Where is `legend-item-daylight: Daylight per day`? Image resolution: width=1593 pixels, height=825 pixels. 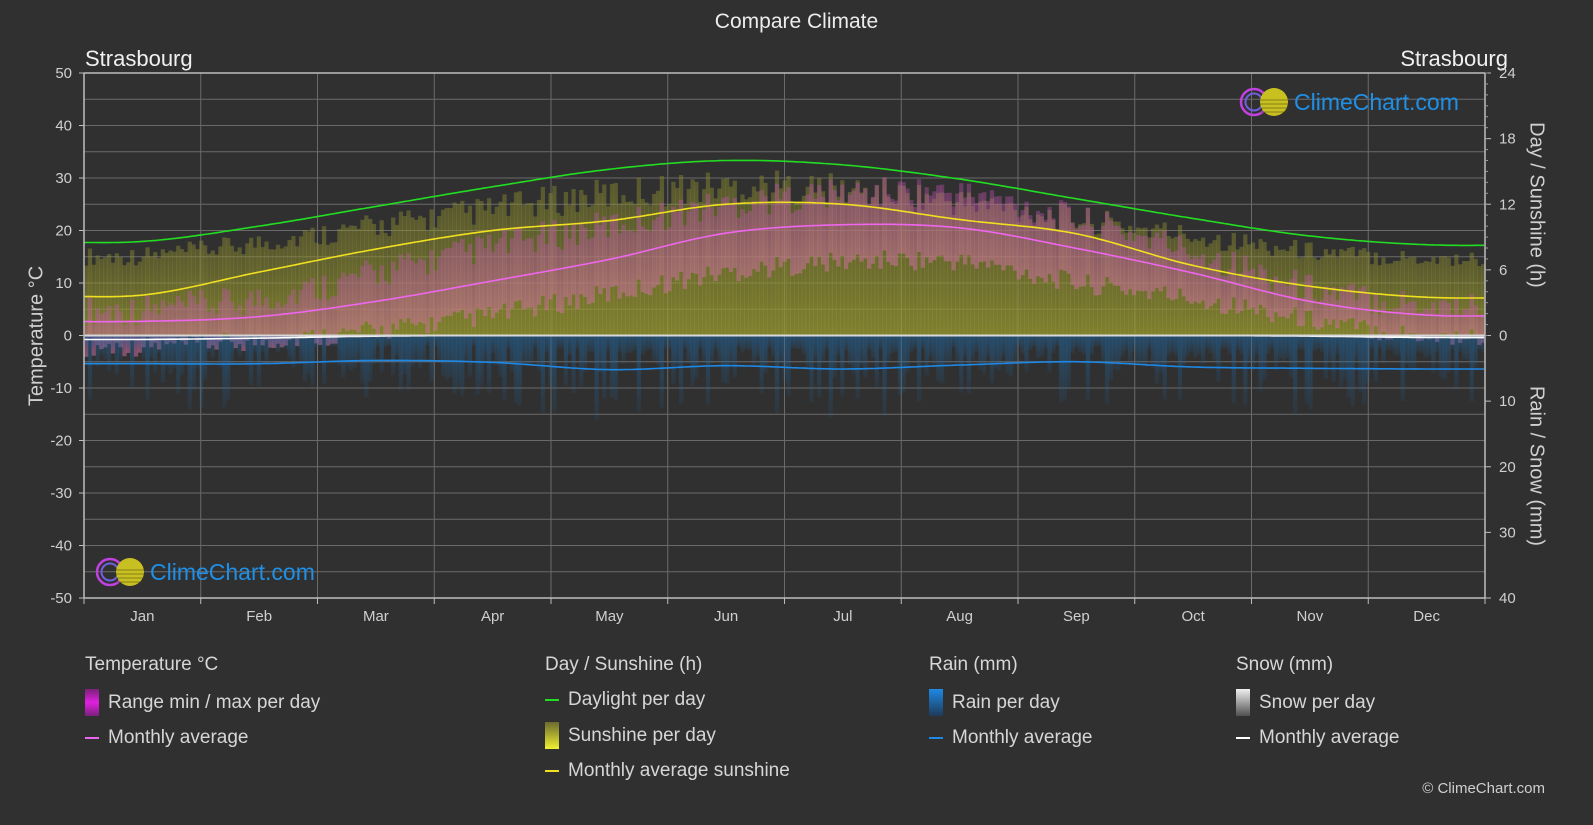 legend-item-daylight: Daylight per day is located at coordinates (667, 700).